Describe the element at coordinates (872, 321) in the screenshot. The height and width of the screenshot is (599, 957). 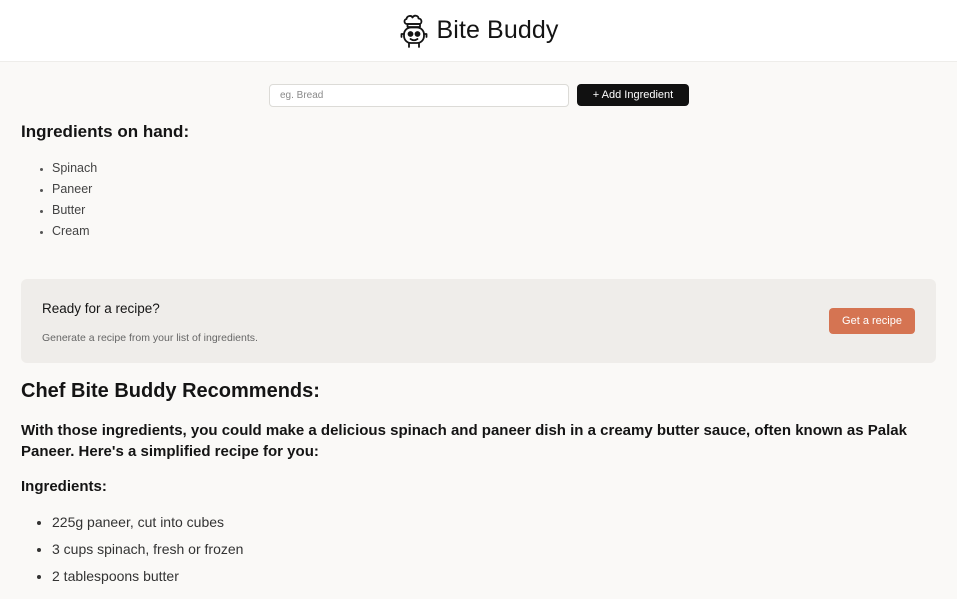
I see `get-recipe-button: Get a recipe` at that location.